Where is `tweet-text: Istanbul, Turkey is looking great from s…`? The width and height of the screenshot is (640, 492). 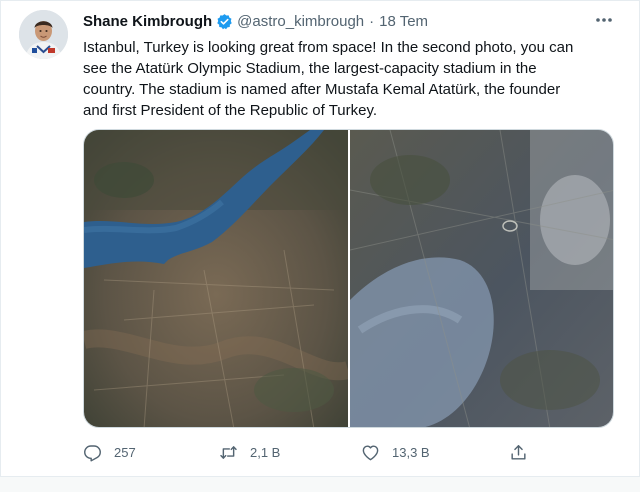
tweet-text: Istanbul, Turkey is looking great from s… is located at coordinates (328, 79).